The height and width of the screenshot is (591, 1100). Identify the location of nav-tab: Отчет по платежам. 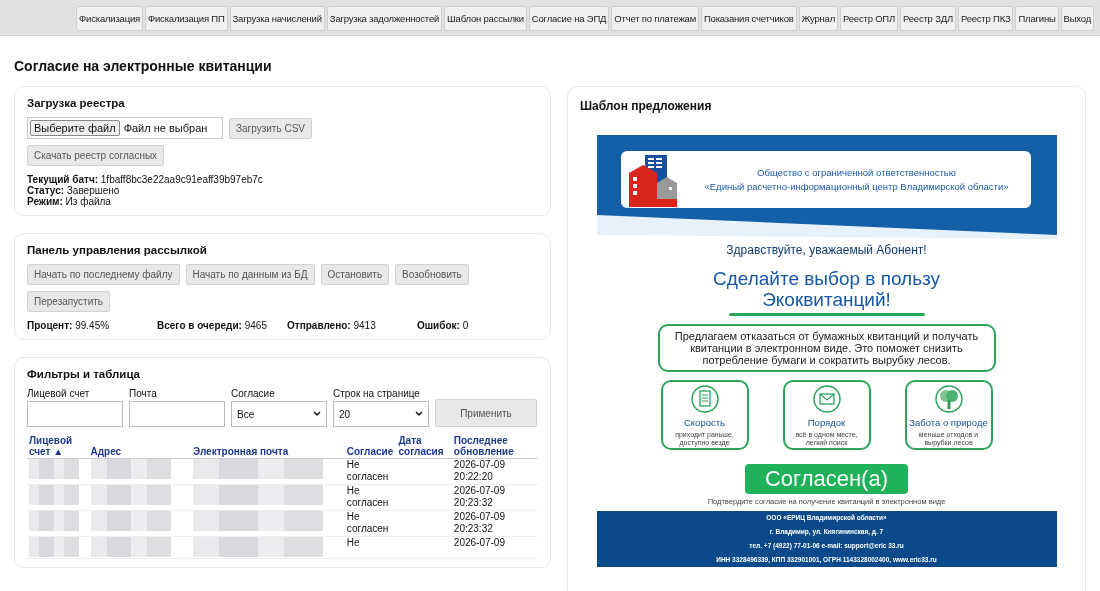
(655, 18).